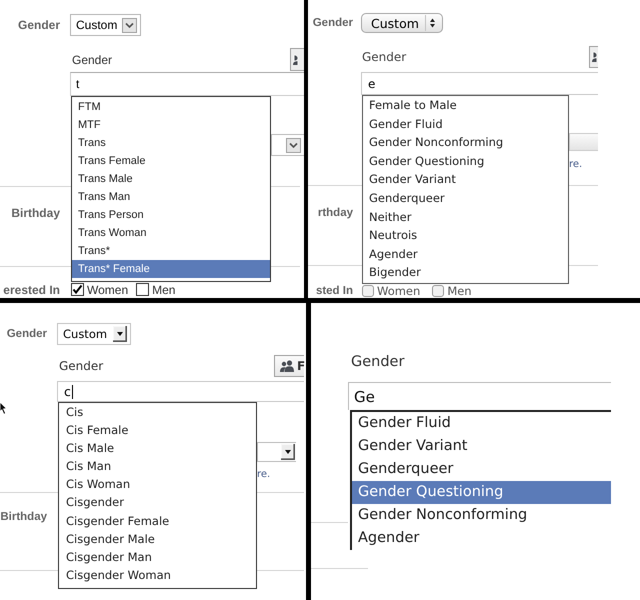 Image resolution: width=640 pixels, height=600 pixels. What do you see at coordinates (157, 502) in the screenshot?
I see `suggestion-item: Cisgender` at bounding box center [157, 502].